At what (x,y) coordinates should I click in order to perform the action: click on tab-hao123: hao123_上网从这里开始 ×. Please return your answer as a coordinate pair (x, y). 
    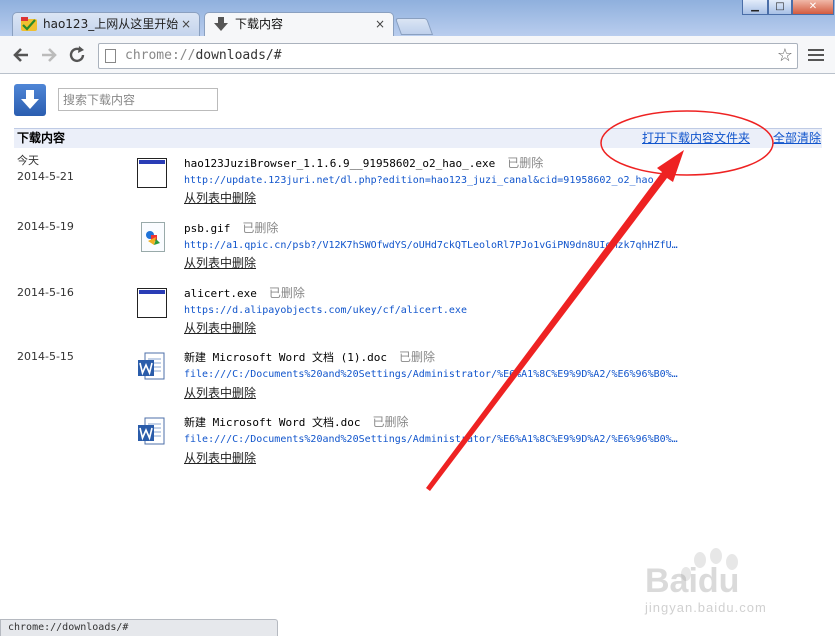
    Looking at the image, I should click on (106, 24).